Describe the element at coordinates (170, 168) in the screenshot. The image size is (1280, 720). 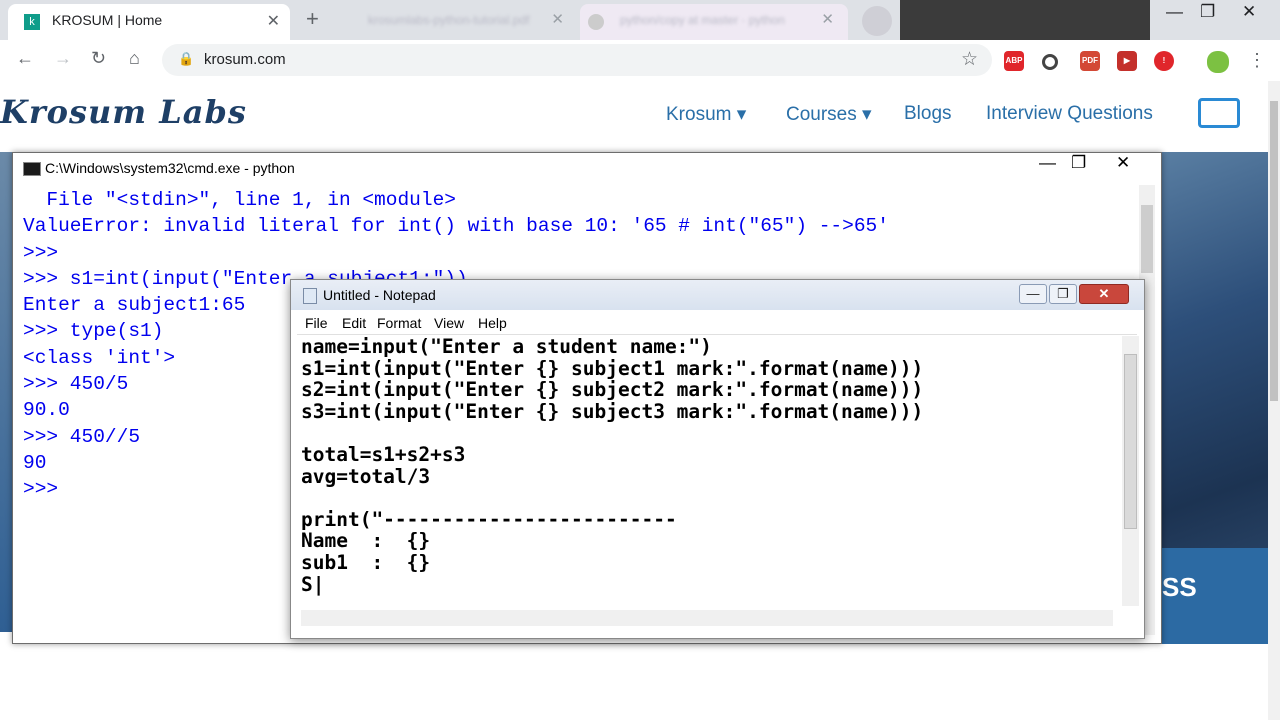
I see `cmd-title: C:\Windows\system32\cmd.exe - python` at that location.